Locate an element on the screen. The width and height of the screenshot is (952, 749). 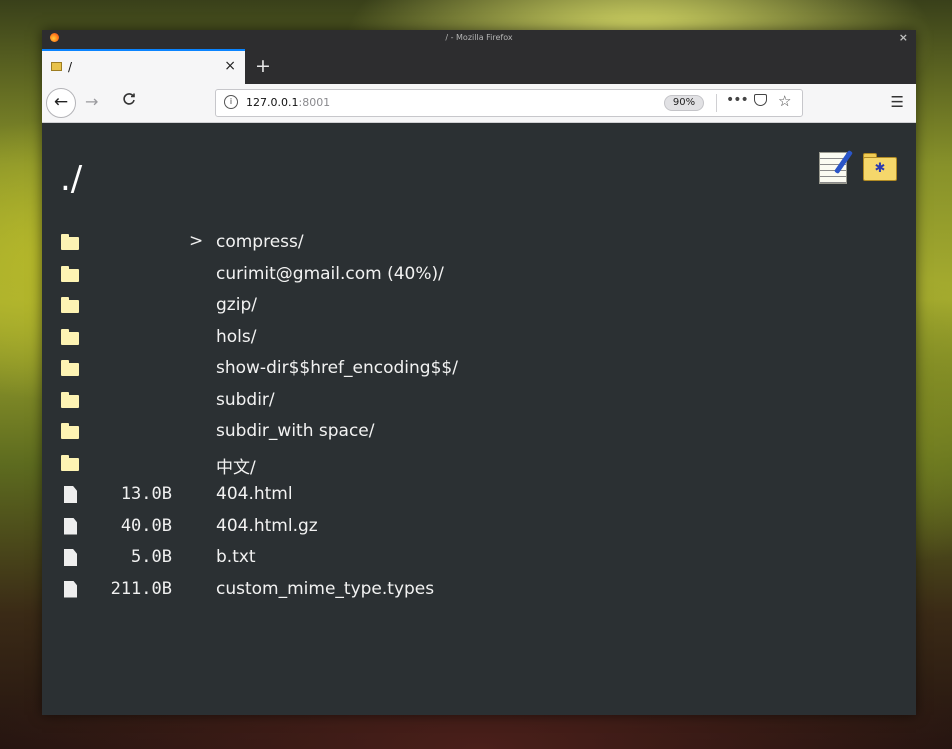
reload-icon is located at coordinates (129, 99).